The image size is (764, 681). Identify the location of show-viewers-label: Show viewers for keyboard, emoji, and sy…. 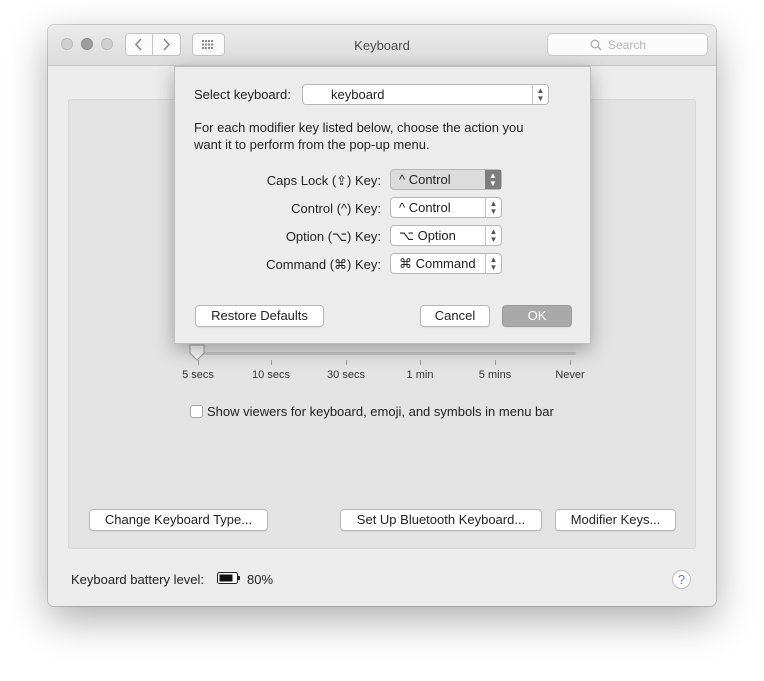
(380, 411).